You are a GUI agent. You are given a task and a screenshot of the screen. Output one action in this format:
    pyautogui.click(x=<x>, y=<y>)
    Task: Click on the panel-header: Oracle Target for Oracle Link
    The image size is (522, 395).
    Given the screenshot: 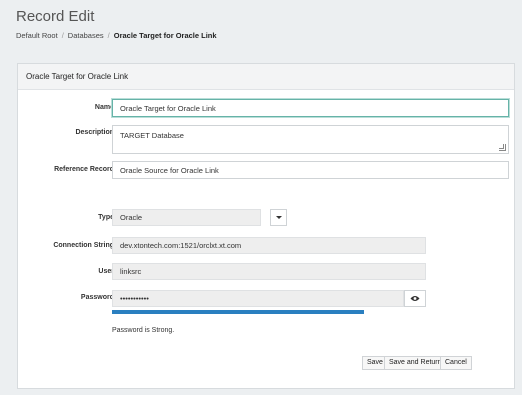 What is the action you would take?
    pyautogui.click(x=266, y=77)
    